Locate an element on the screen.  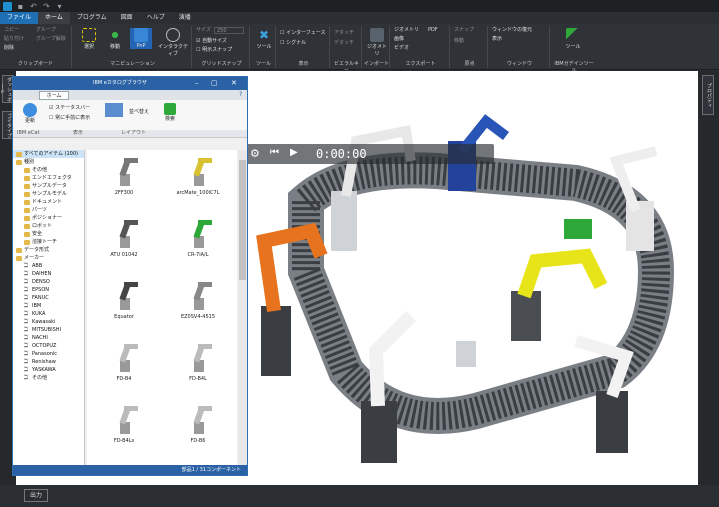
export-video-button: ビデオ is located at coordinates (401, 48).